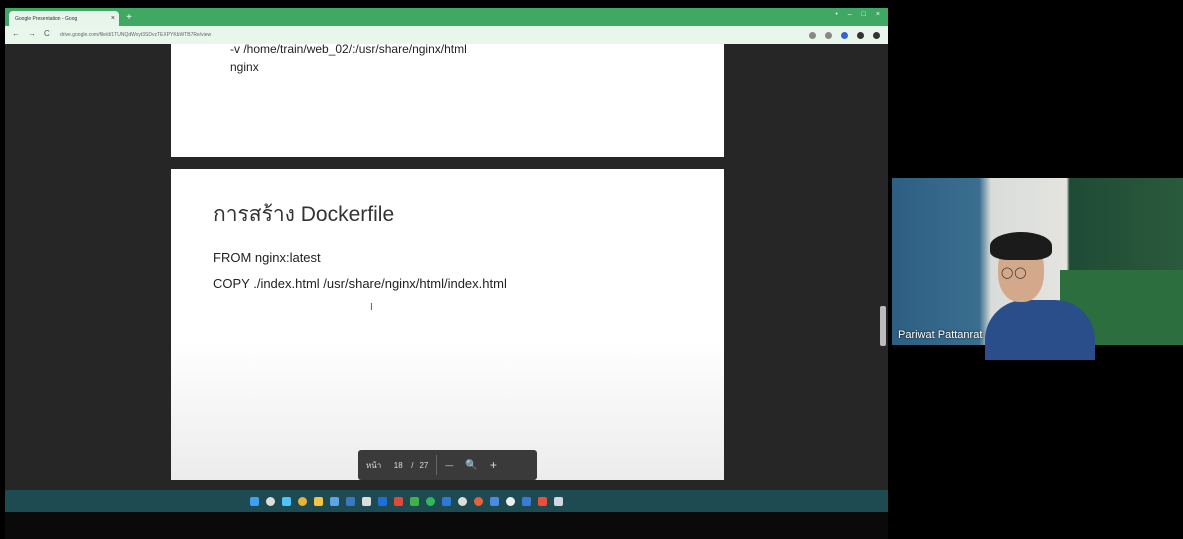  Describe the element at coordinates (318, 501) in the screenshot. I see `files-icon` at that location.